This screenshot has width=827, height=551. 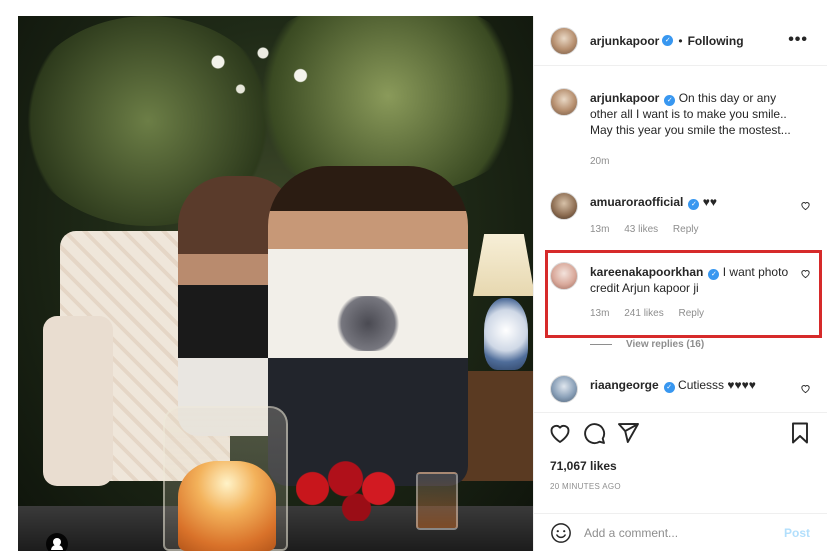 I want to click on post-time-ago: 20 MINUTES AGO, so click(x=585, y=486).